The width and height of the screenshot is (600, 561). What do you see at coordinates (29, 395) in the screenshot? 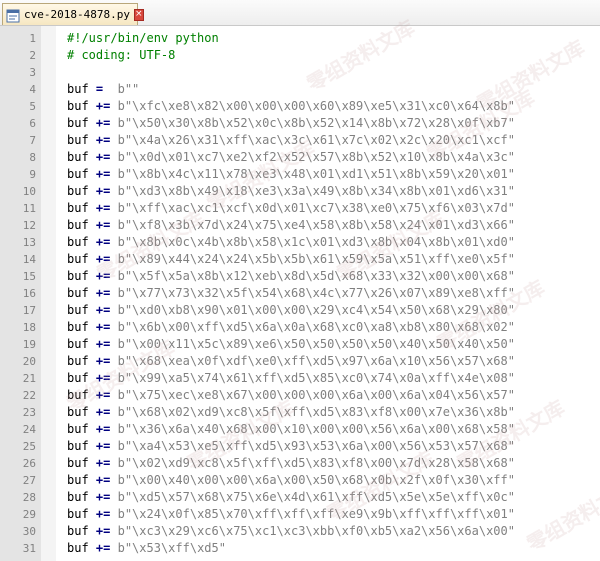
I see `line-number: 22` at bounding box center [29, 395].